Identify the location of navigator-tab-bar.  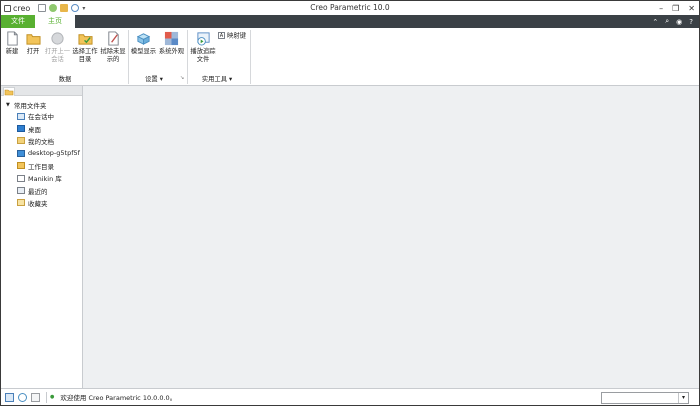
(41, 91).